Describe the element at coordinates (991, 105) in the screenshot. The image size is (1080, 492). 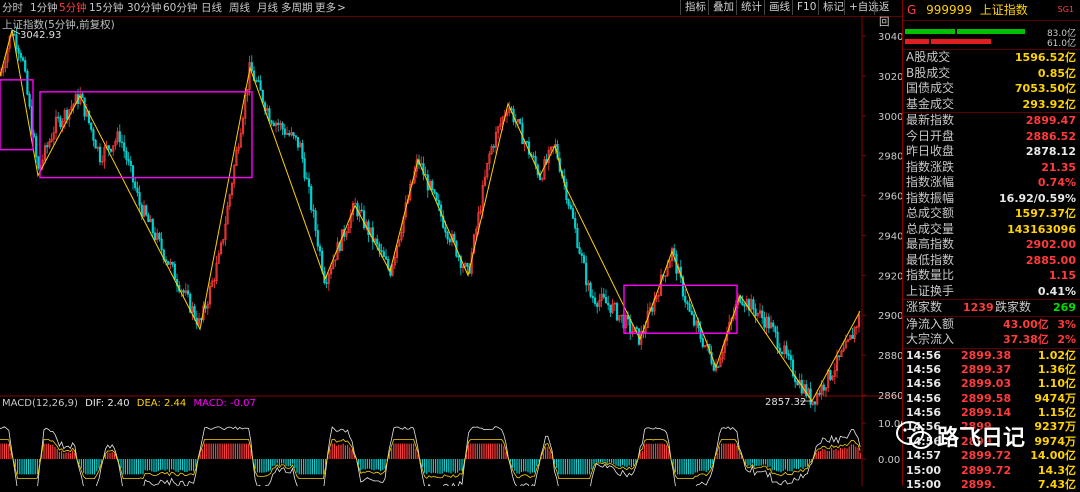
I see `volume-row: 基金成交293.92亿` at that location.